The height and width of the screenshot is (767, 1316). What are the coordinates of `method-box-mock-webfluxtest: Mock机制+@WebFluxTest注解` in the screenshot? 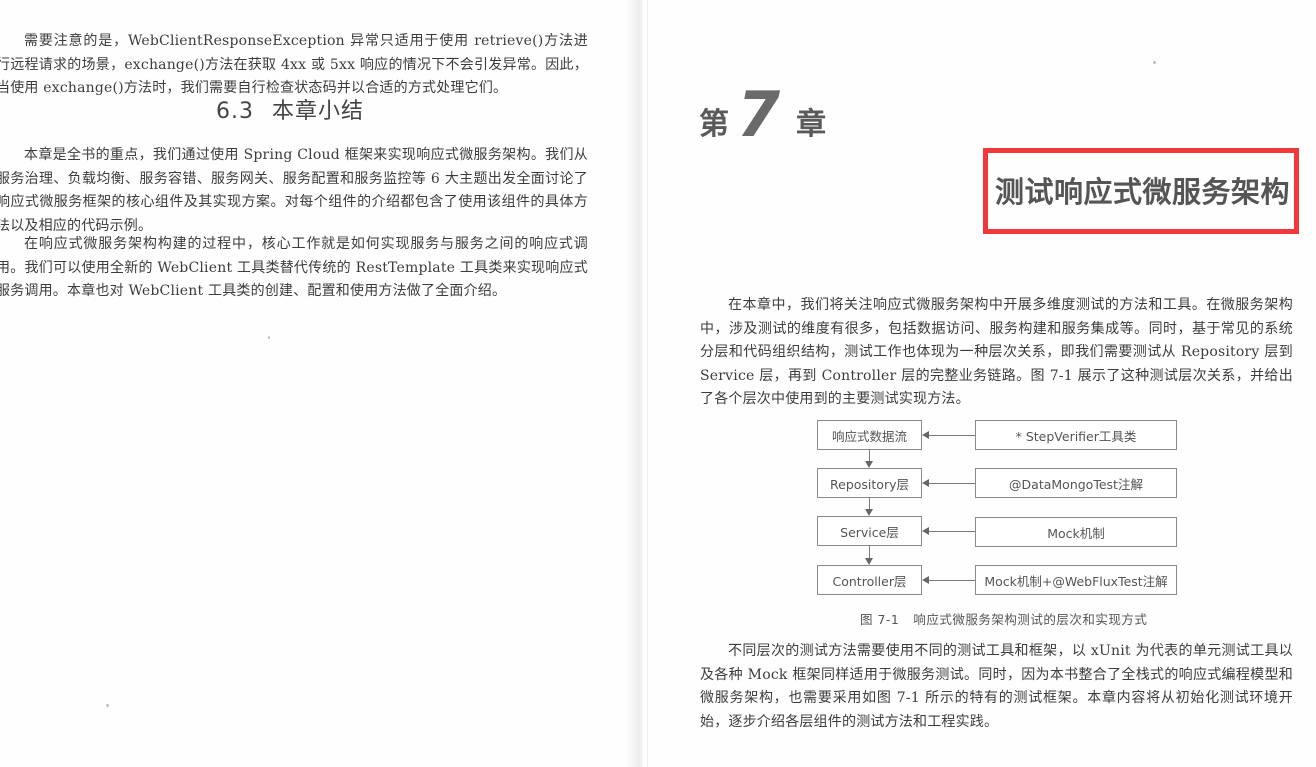 It's located at (1076, 580).